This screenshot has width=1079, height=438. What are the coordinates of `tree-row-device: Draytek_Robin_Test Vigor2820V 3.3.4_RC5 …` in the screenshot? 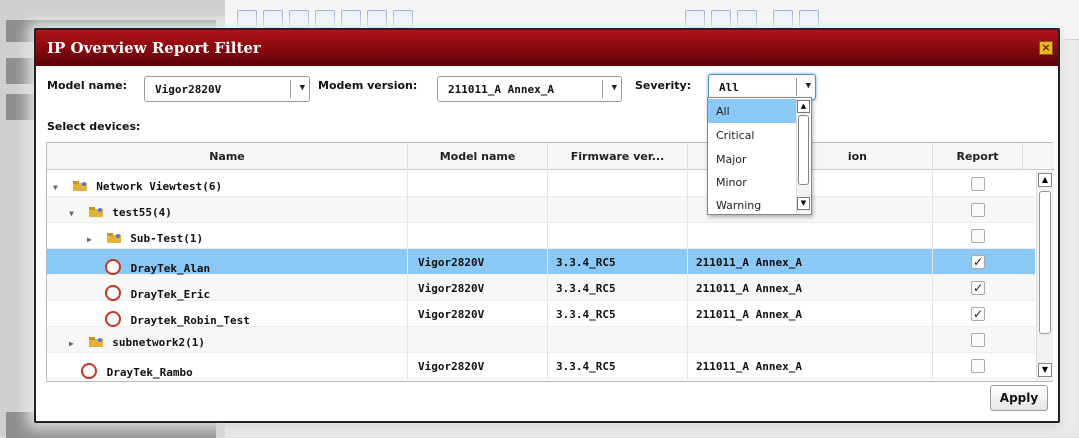 It's located at (541, 314).